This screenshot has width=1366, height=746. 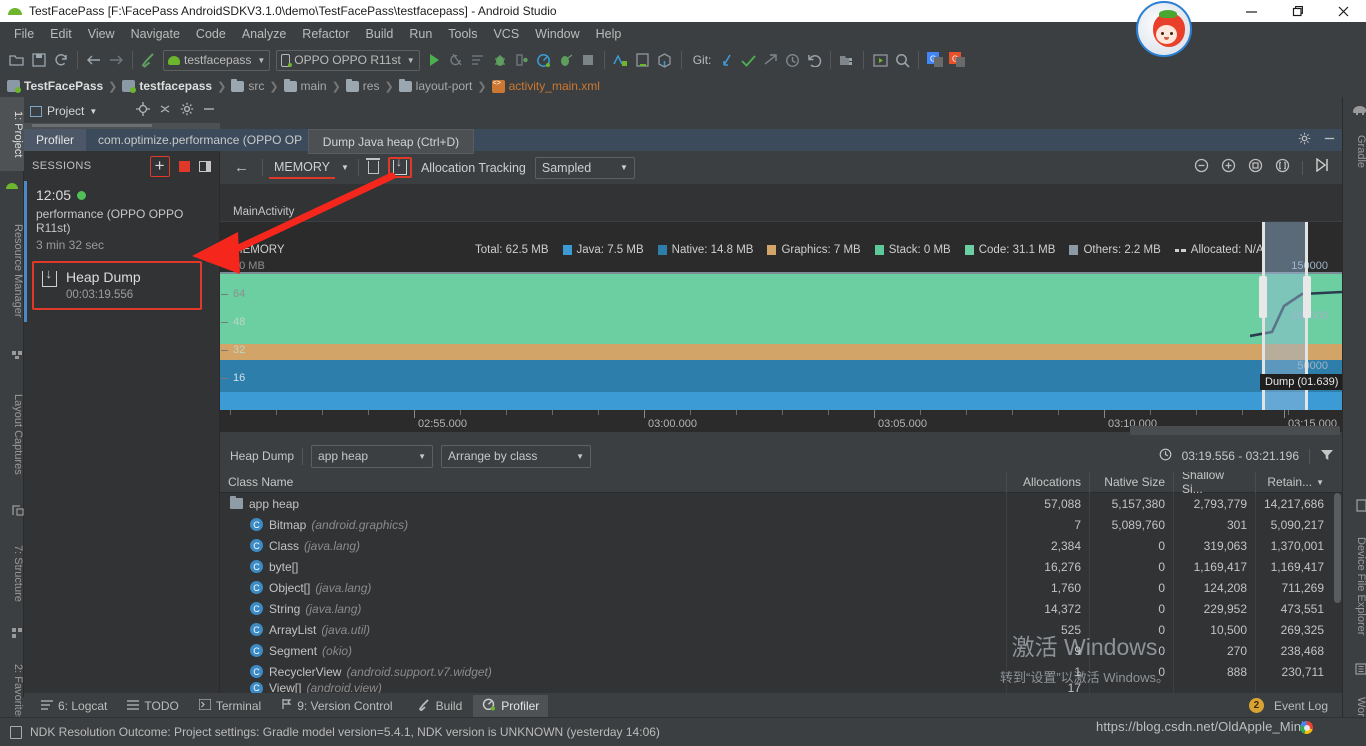 What do you see at coordinates (12, 271) in the screenshot?
I see `sidebar-item-resource-manager: Resource Manager` at bounding box center [12, 271].